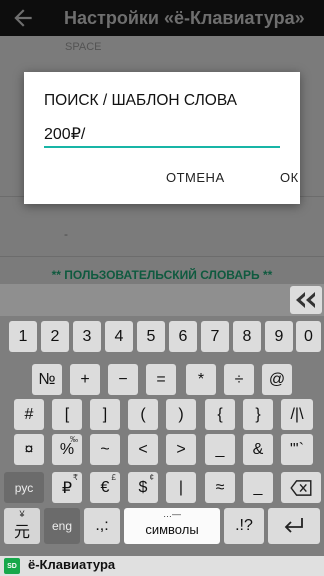 Image resolution: width=324 pixels, height=576 pixels. I want to click on key-1: 1, so click(23, 336).